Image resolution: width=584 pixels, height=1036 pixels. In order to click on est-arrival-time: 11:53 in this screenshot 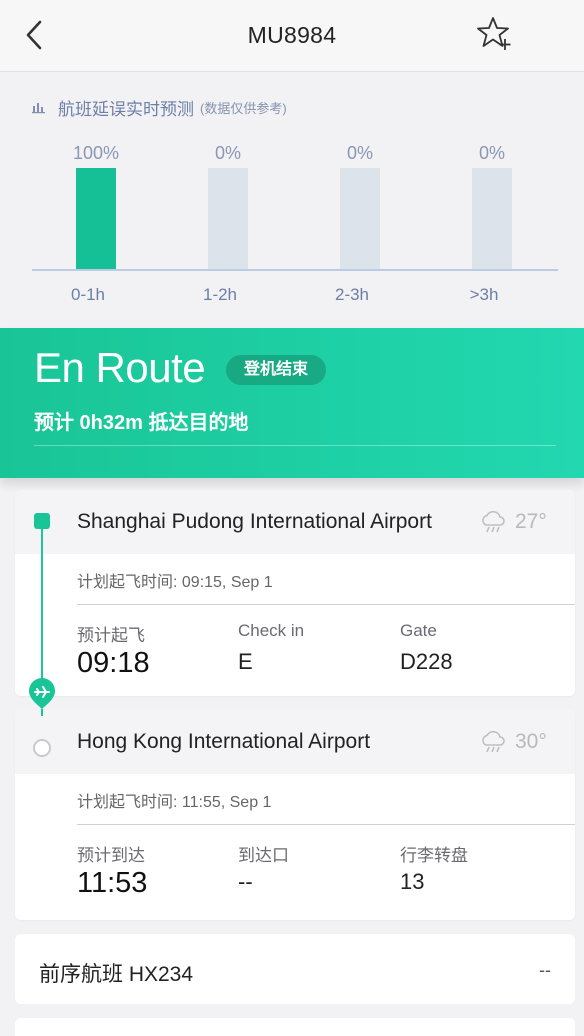, I will do `click(112, 883)`.